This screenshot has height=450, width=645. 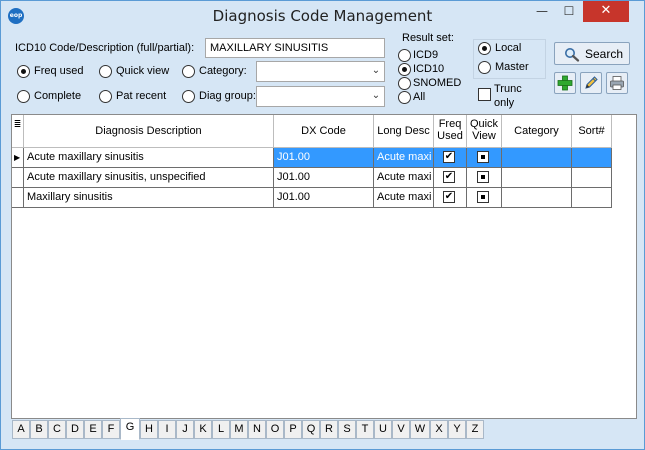 I want to click on col-header-description: Diagnosis Description, so click(x=149, y=131).